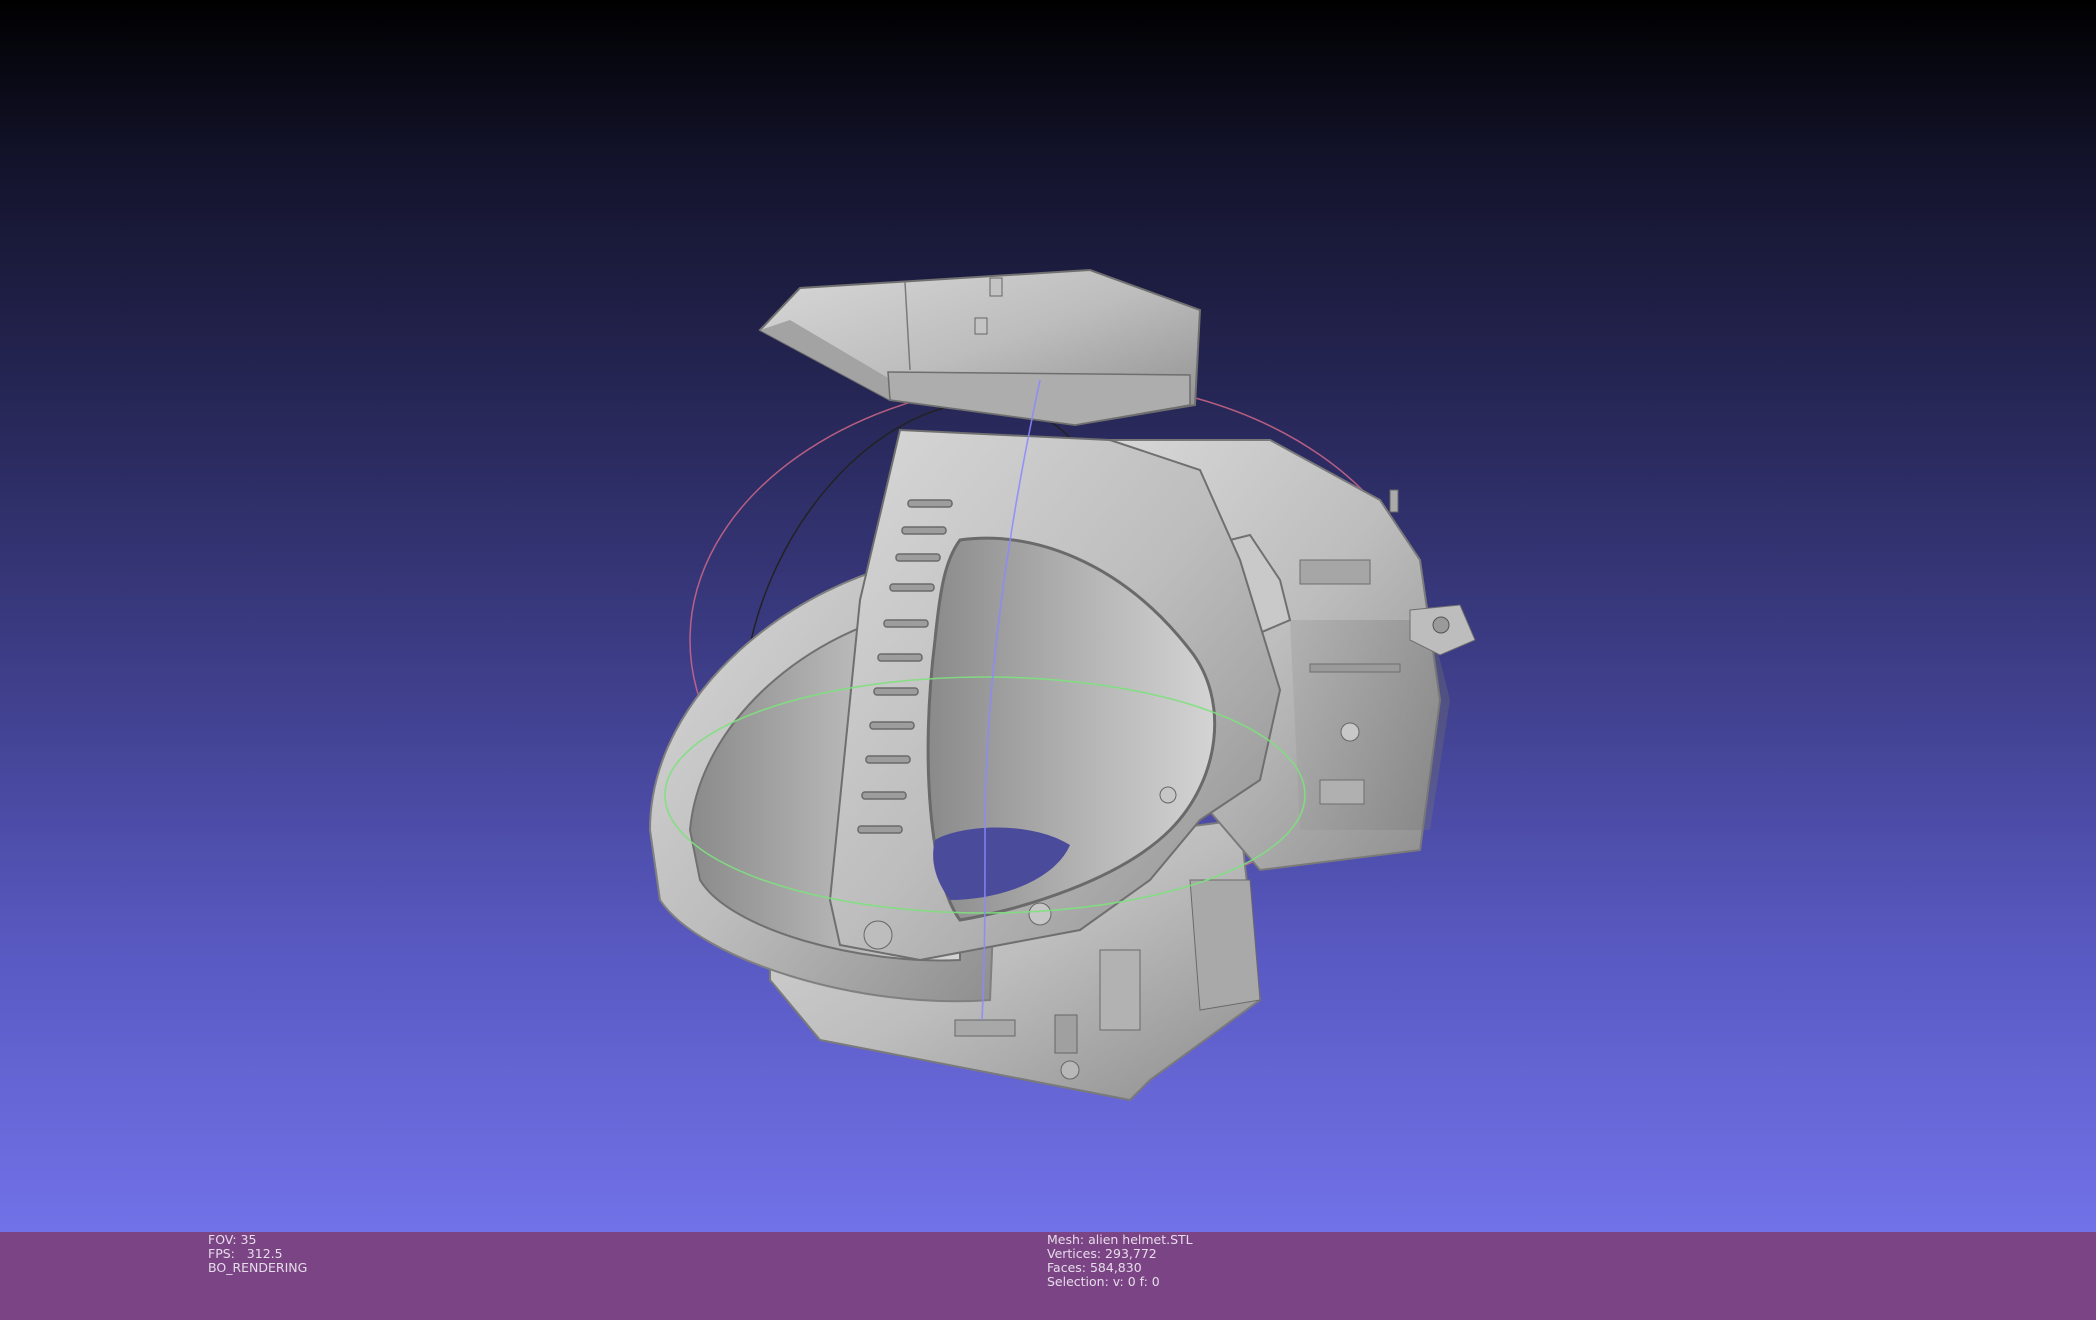  I want to click on vertex-count-label: Vertices: 293,772, so click(1102, 1253).